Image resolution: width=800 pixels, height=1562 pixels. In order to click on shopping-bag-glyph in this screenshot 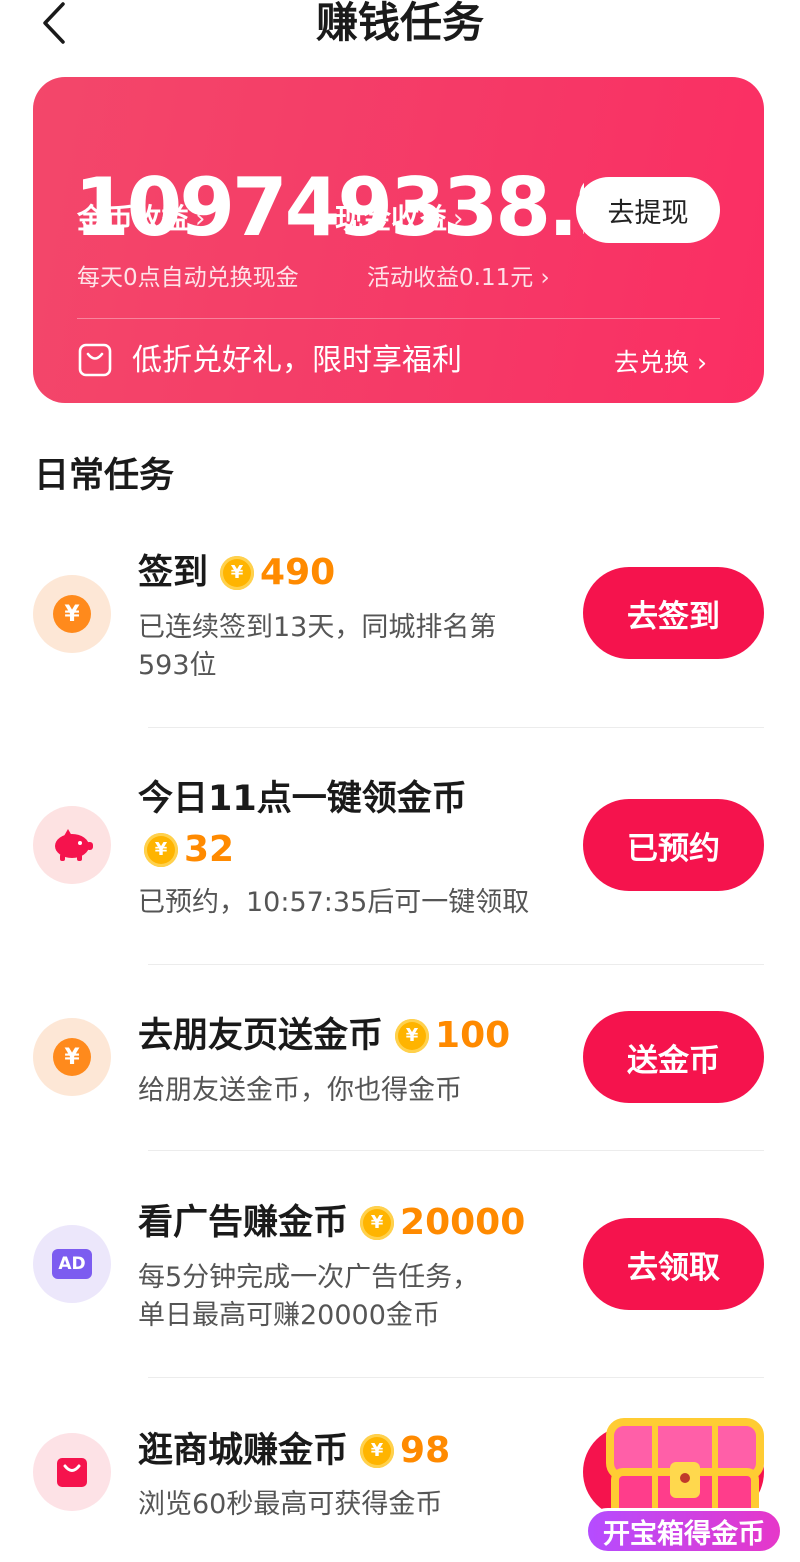, I will do `click(72, 1472)`.